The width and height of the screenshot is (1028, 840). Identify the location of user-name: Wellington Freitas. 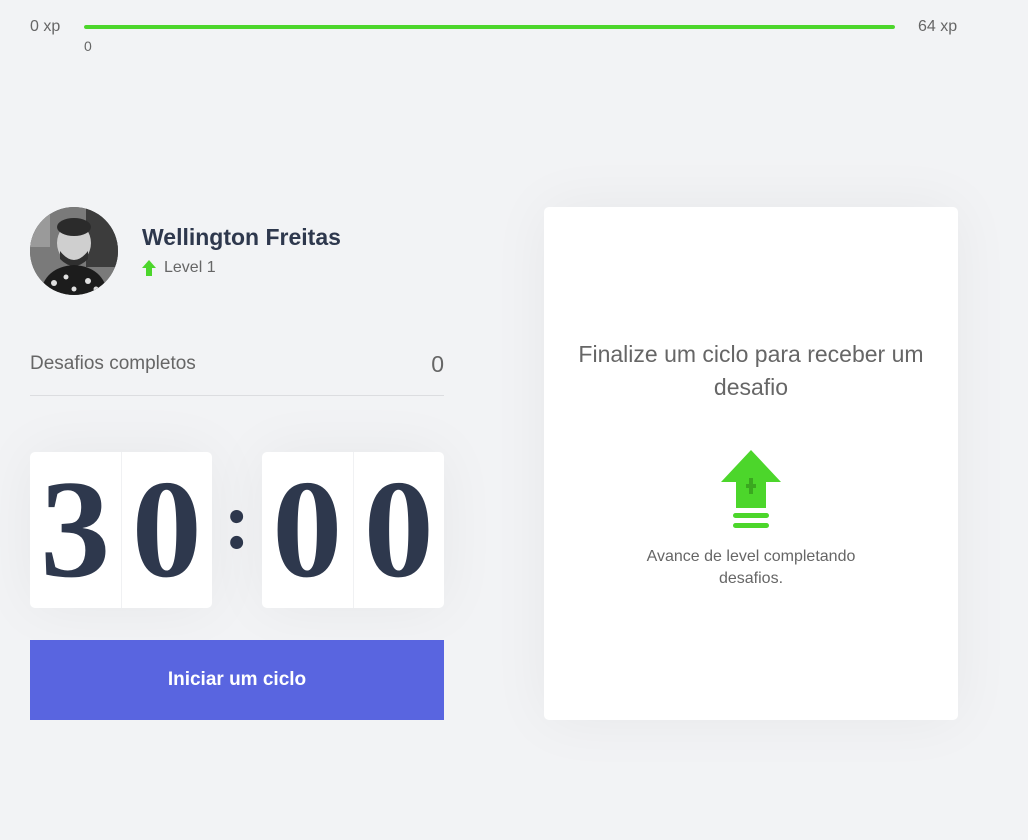
(241, 237).